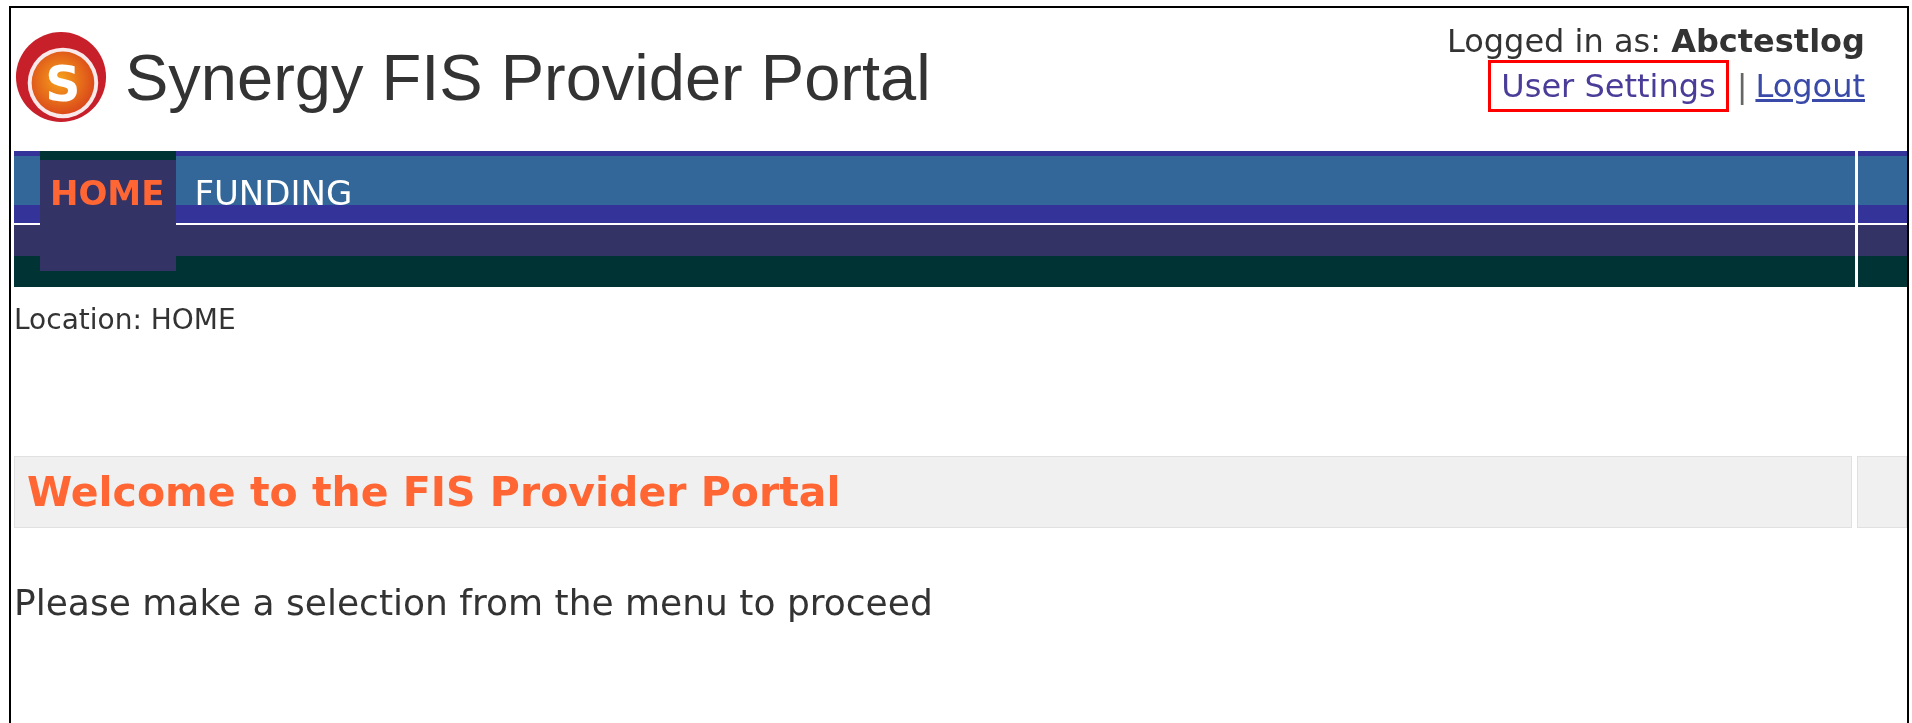  Describe the element at coordinates (271, 201) in the screenshot. I see `nav-tab: FUNDING` at that location.